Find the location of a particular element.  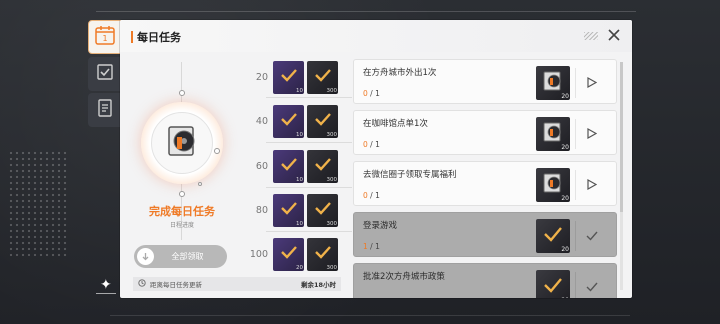

task-row: 去微信圈子领取专属福利 0 / 1 20 is located at coordinates (485, 183).